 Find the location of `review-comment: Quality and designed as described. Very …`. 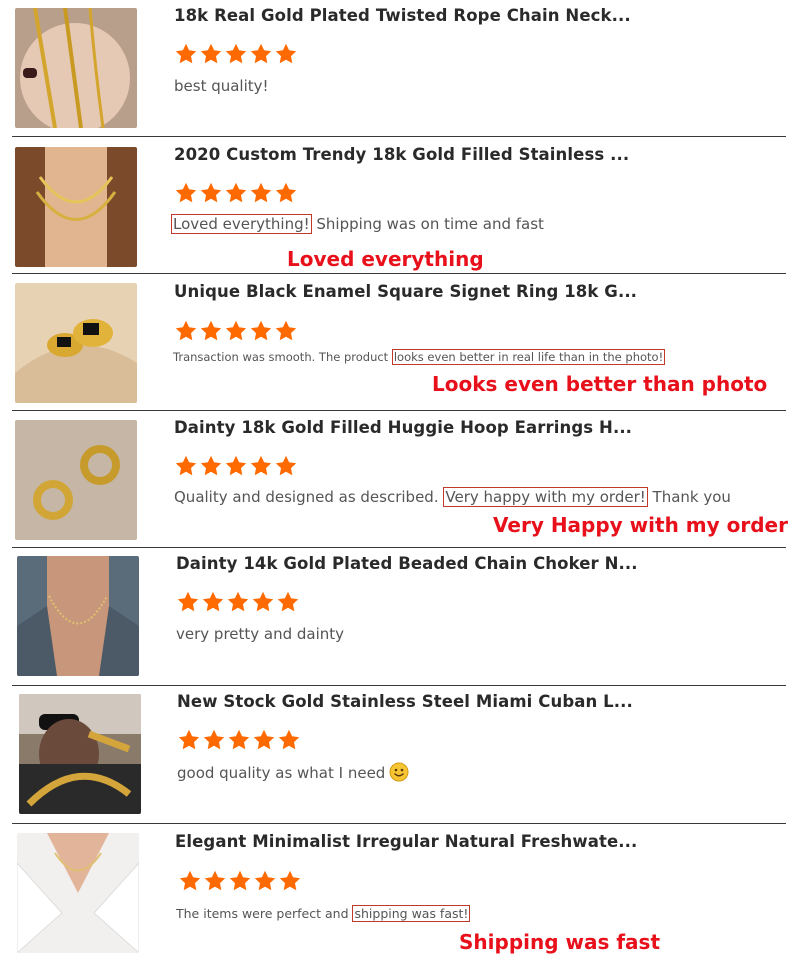

review-comment: Quality and designed as described. Very … is located at coordinates (452, 497).